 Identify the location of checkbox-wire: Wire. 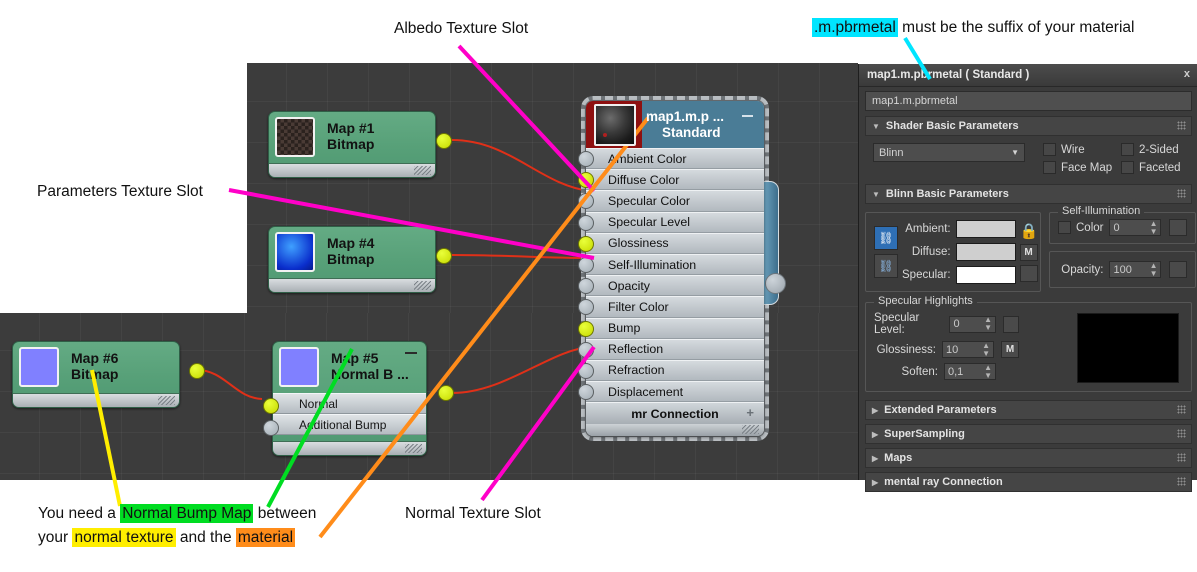
(1082, 149).